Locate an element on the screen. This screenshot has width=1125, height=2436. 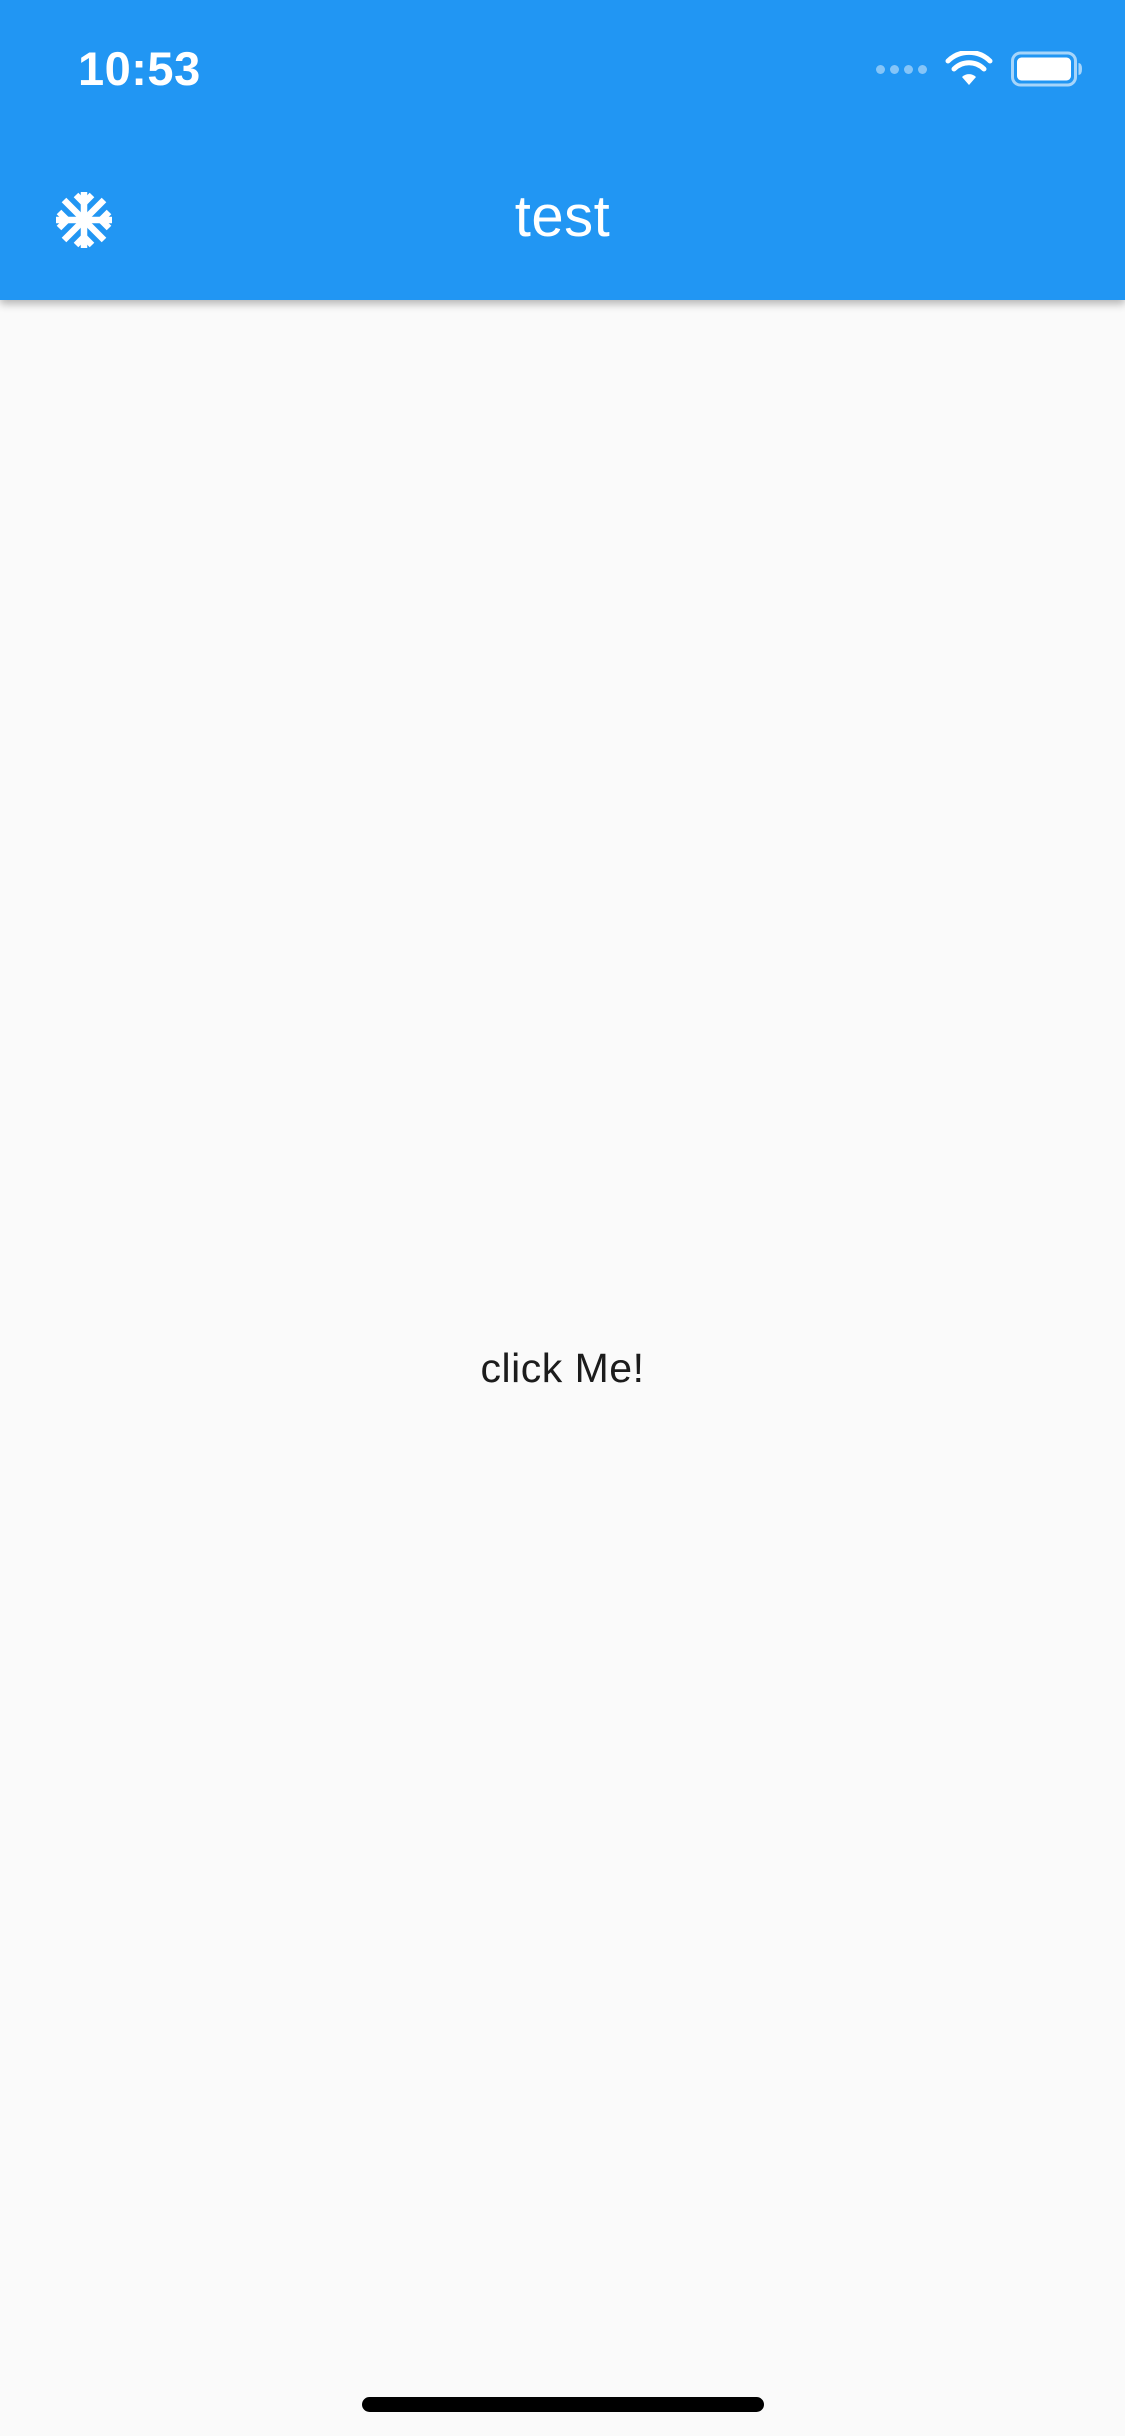
wifi-icon is located at coordinates (969, 68).